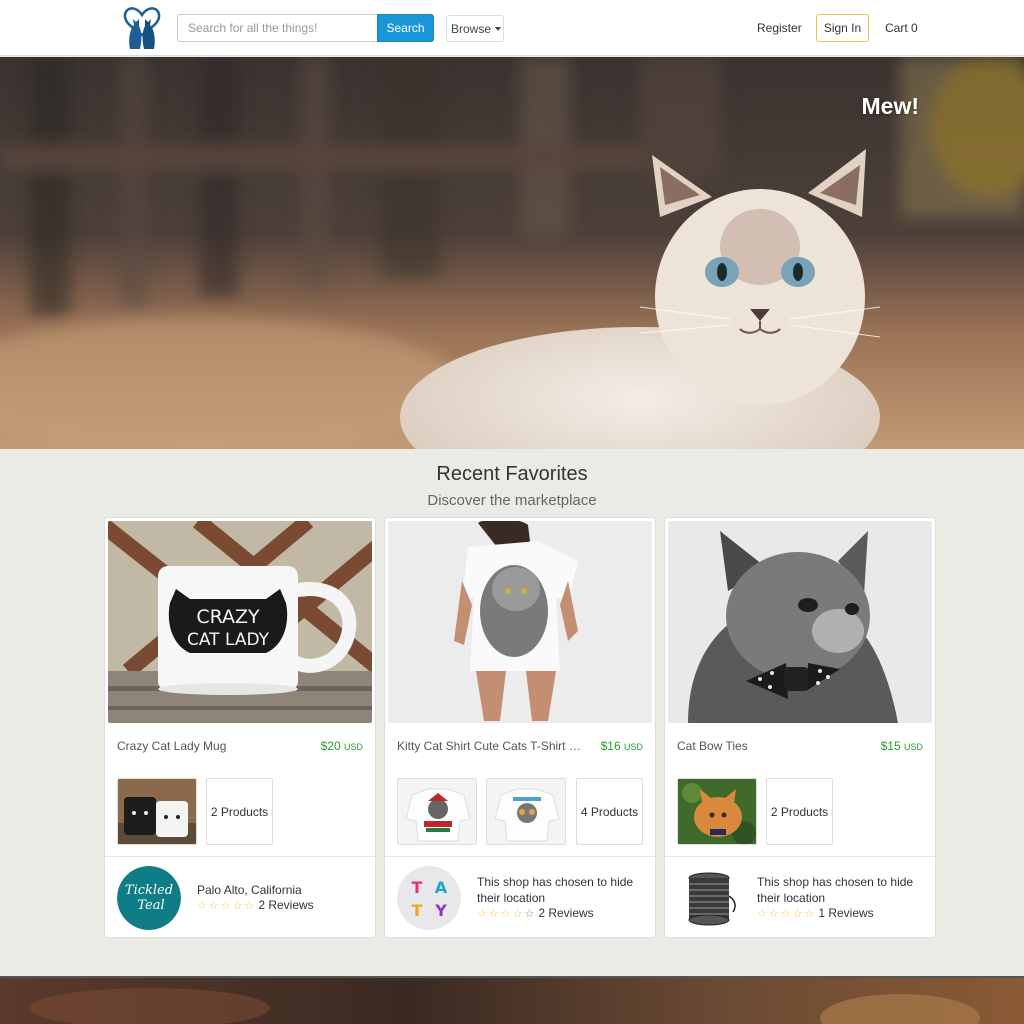 Image resolution: width=1024 pixels, height=1024 pixels. I want to click on avatar-text-line2: Teal, so click(150, 905).